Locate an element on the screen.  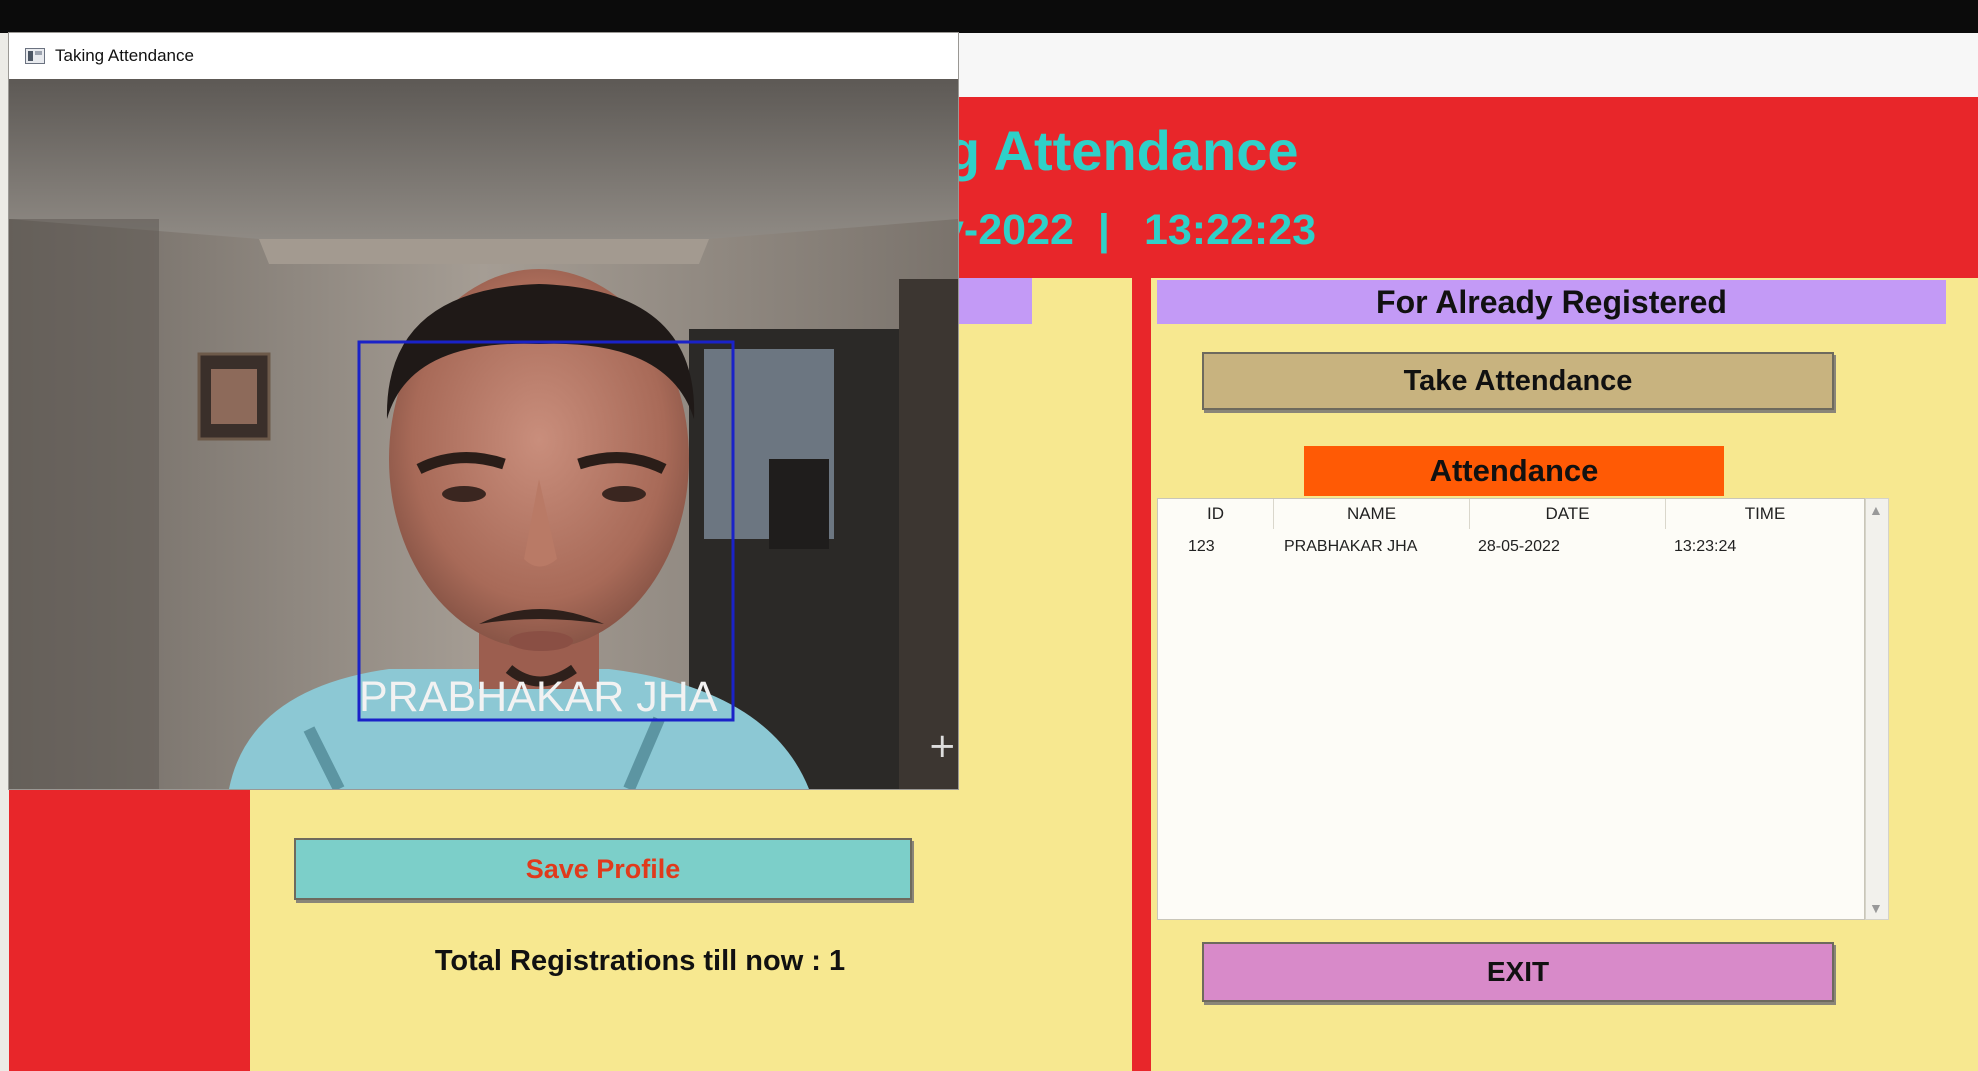
row-name: PRABHAKAR JHA is located at coordinates (1351, 546).